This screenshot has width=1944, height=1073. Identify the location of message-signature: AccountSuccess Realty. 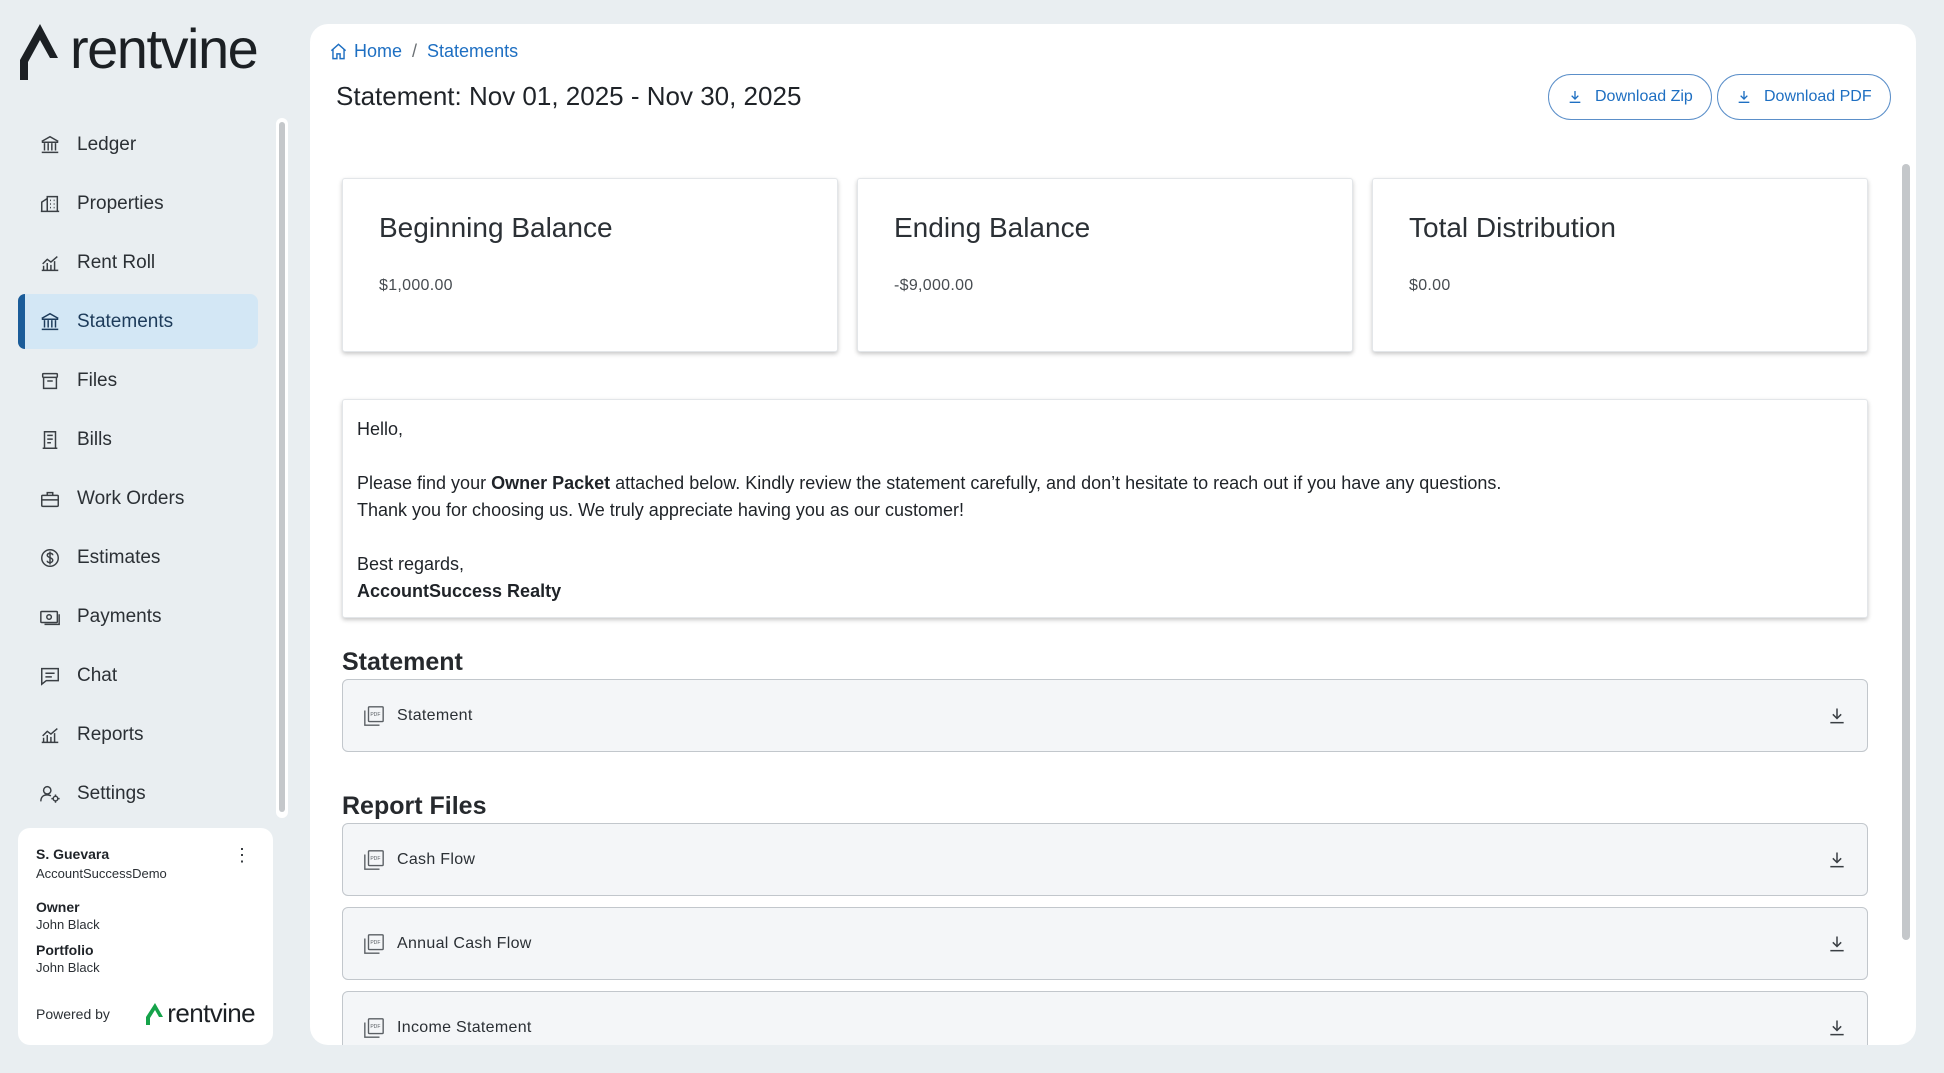
(459, 591).